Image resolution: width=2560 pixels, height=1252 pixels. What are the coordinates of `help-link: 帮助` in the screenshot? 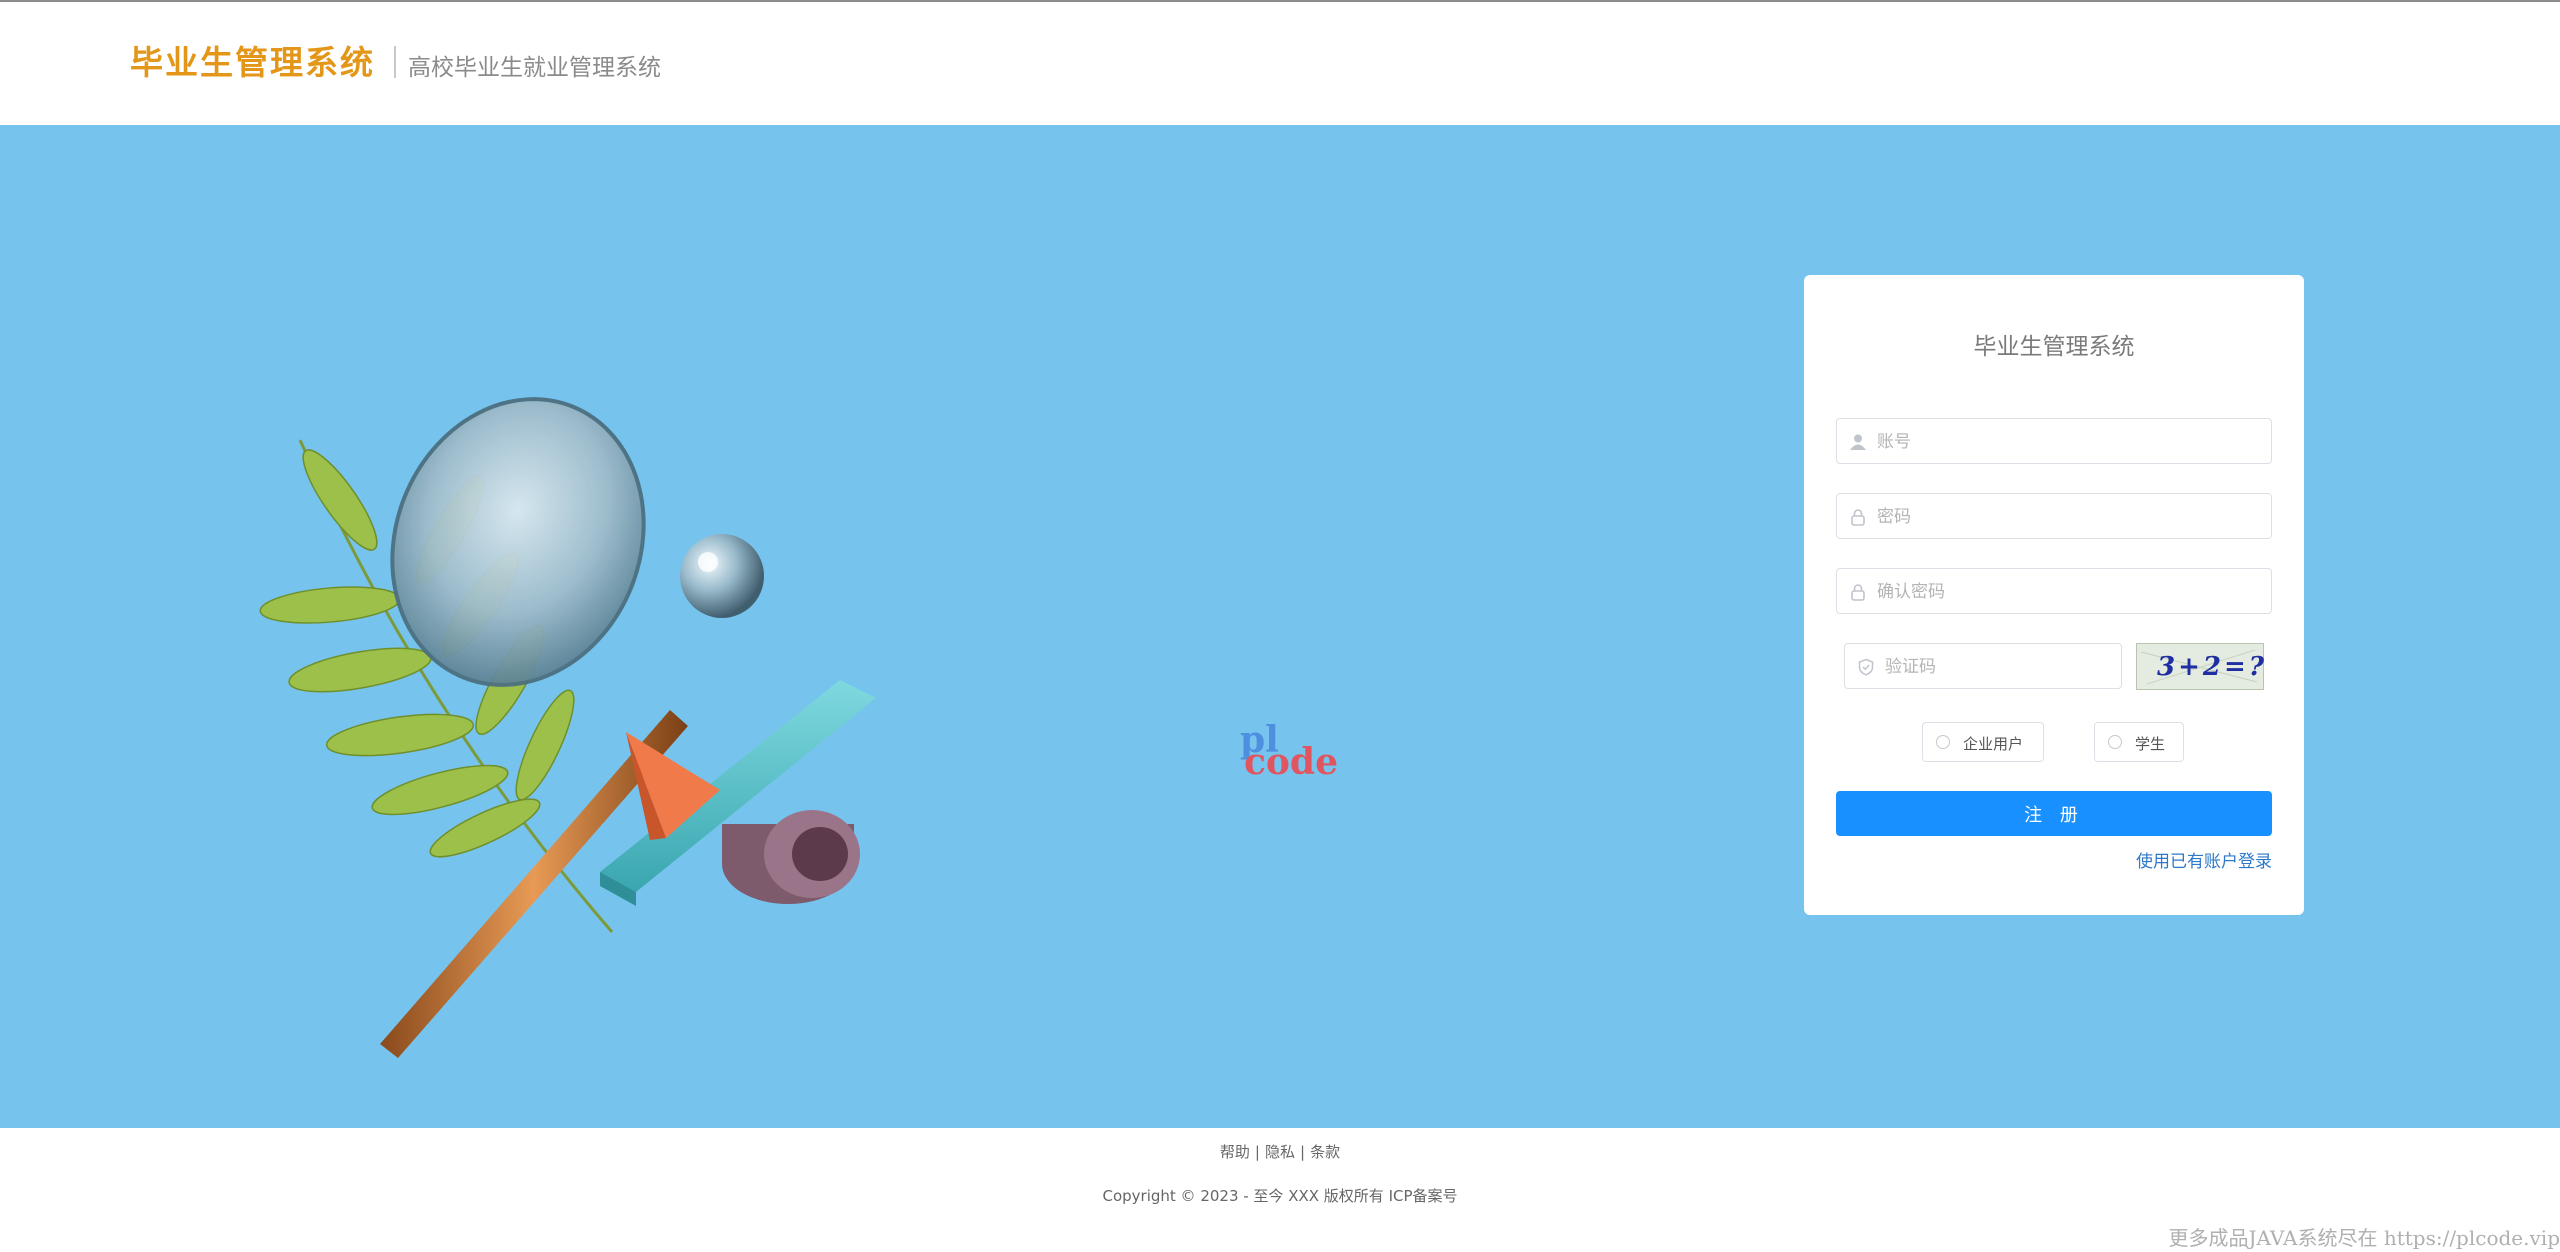 It's located at (1235, 1152).